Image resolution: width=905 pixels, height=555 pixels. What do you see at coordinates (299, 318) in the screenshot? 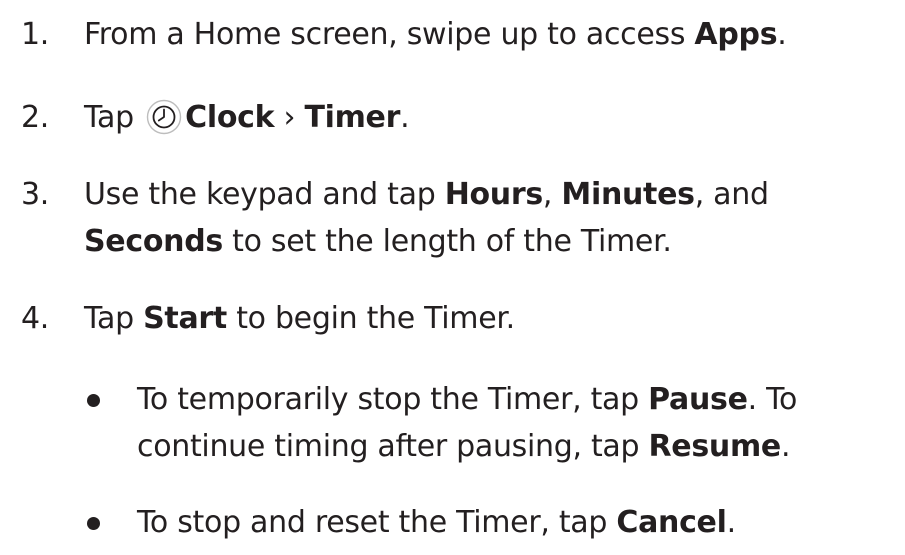
I see `step-text: Tap Start to begin the Timer.` at bounding box center [299, 318].